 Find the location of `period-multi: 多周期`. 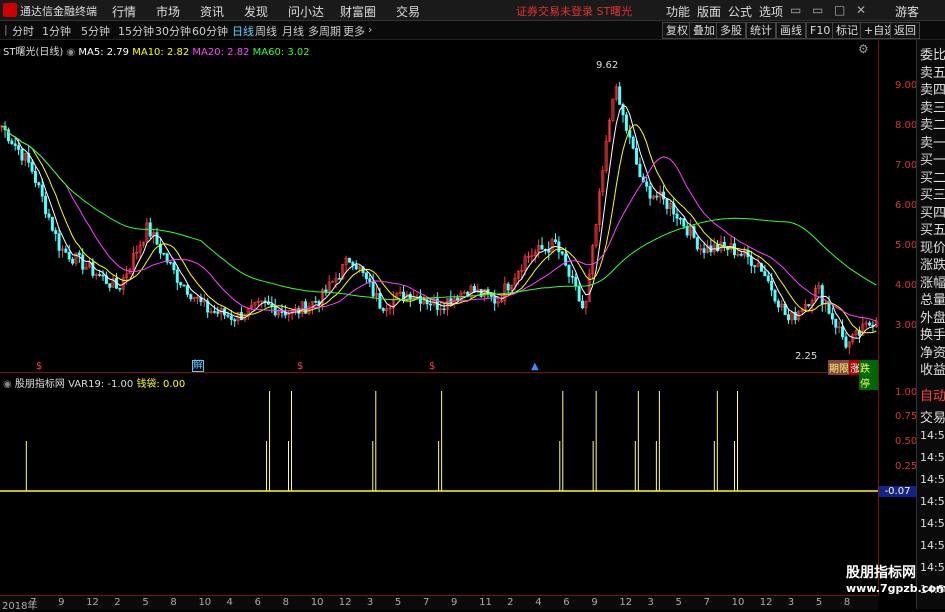

period-multi: 多周期 is located at coordinates (324, 31).